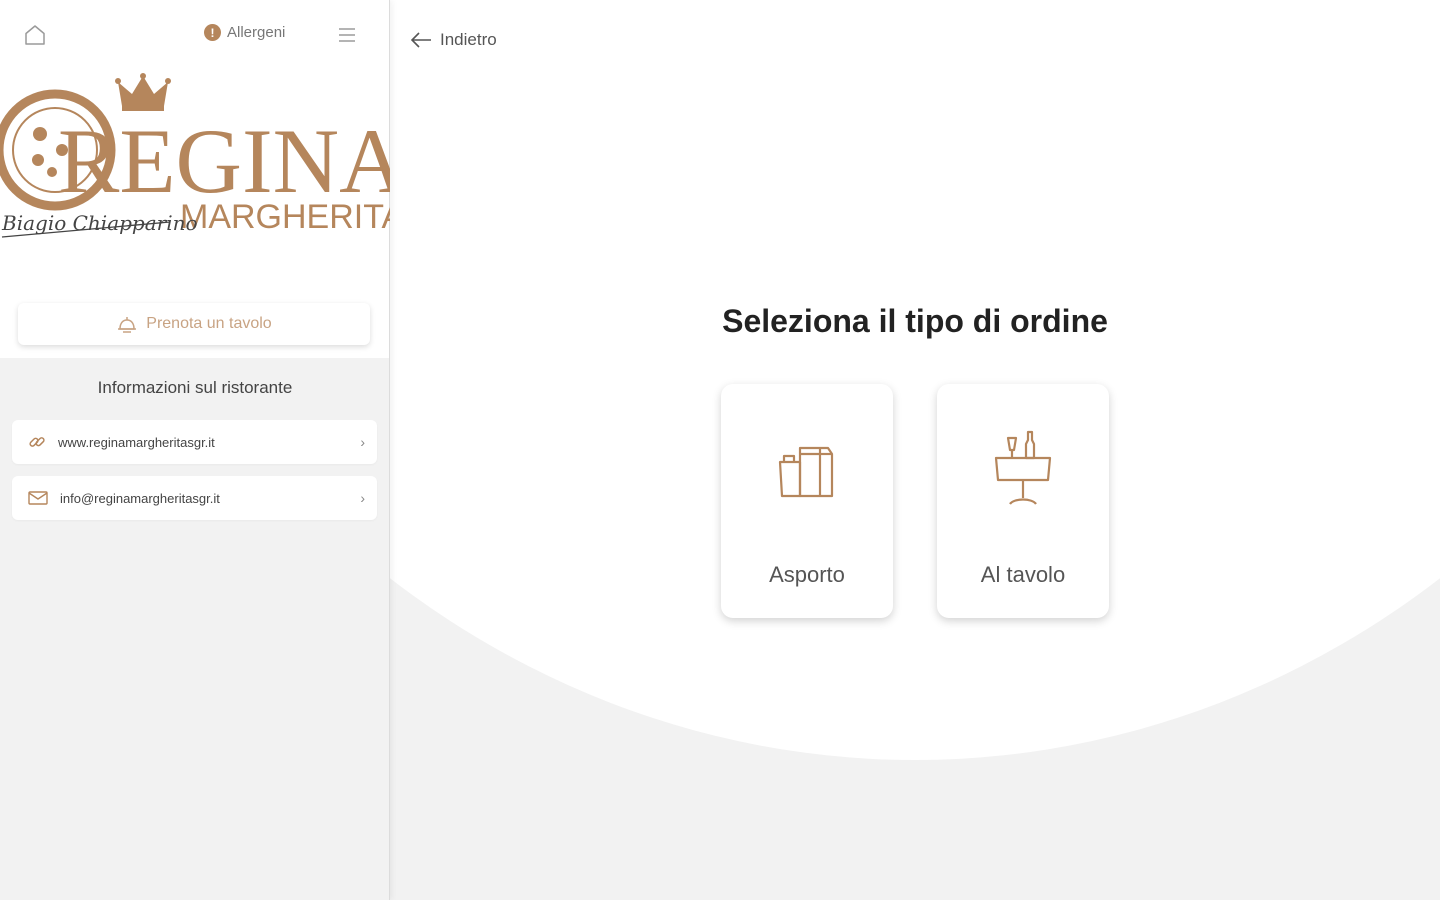  What do you see at coordinates (1023, 574) in the screenshot?
I see `dine-in-label: Al tavolo` at bounding box center [1023, 574].